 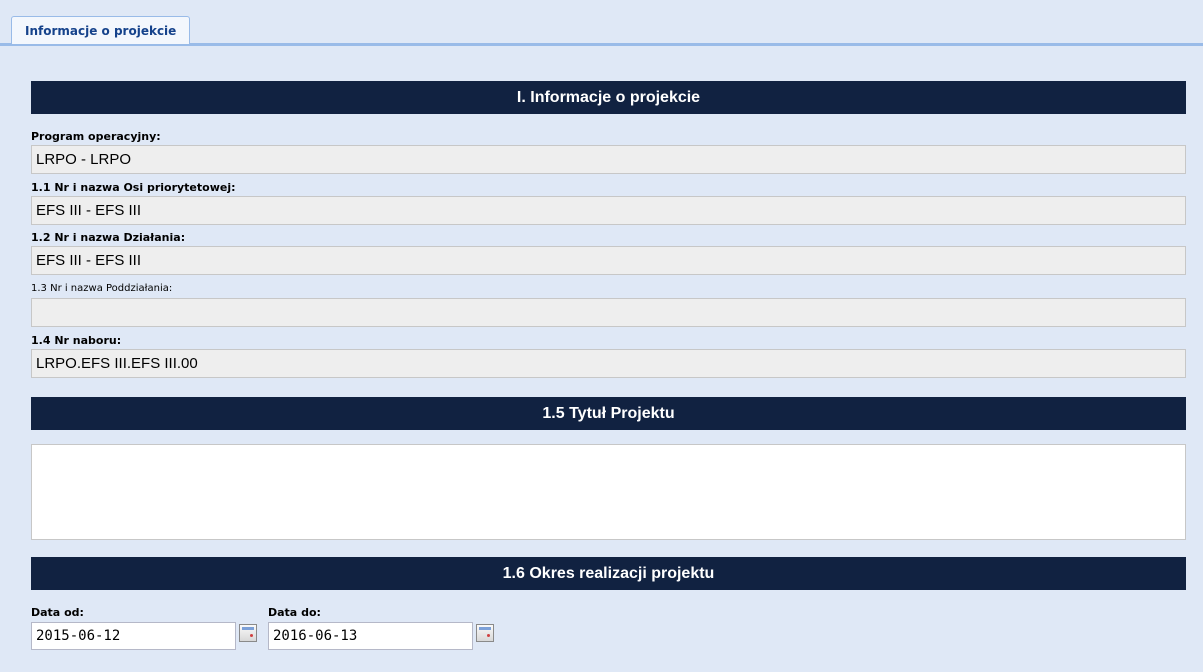 I want to click on field-dzialanie: EFS III - EFS III, so click(x=608, y=260).